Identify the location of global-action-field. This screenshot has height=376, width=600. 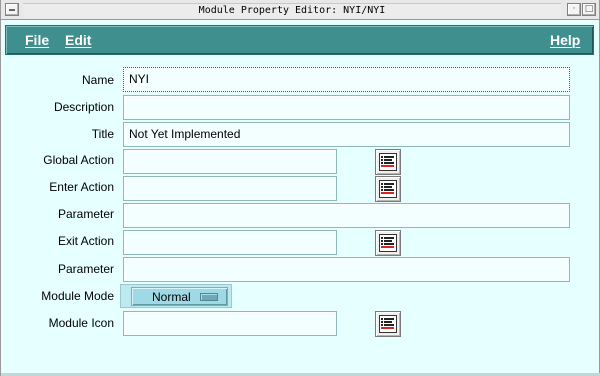
(230, 161).